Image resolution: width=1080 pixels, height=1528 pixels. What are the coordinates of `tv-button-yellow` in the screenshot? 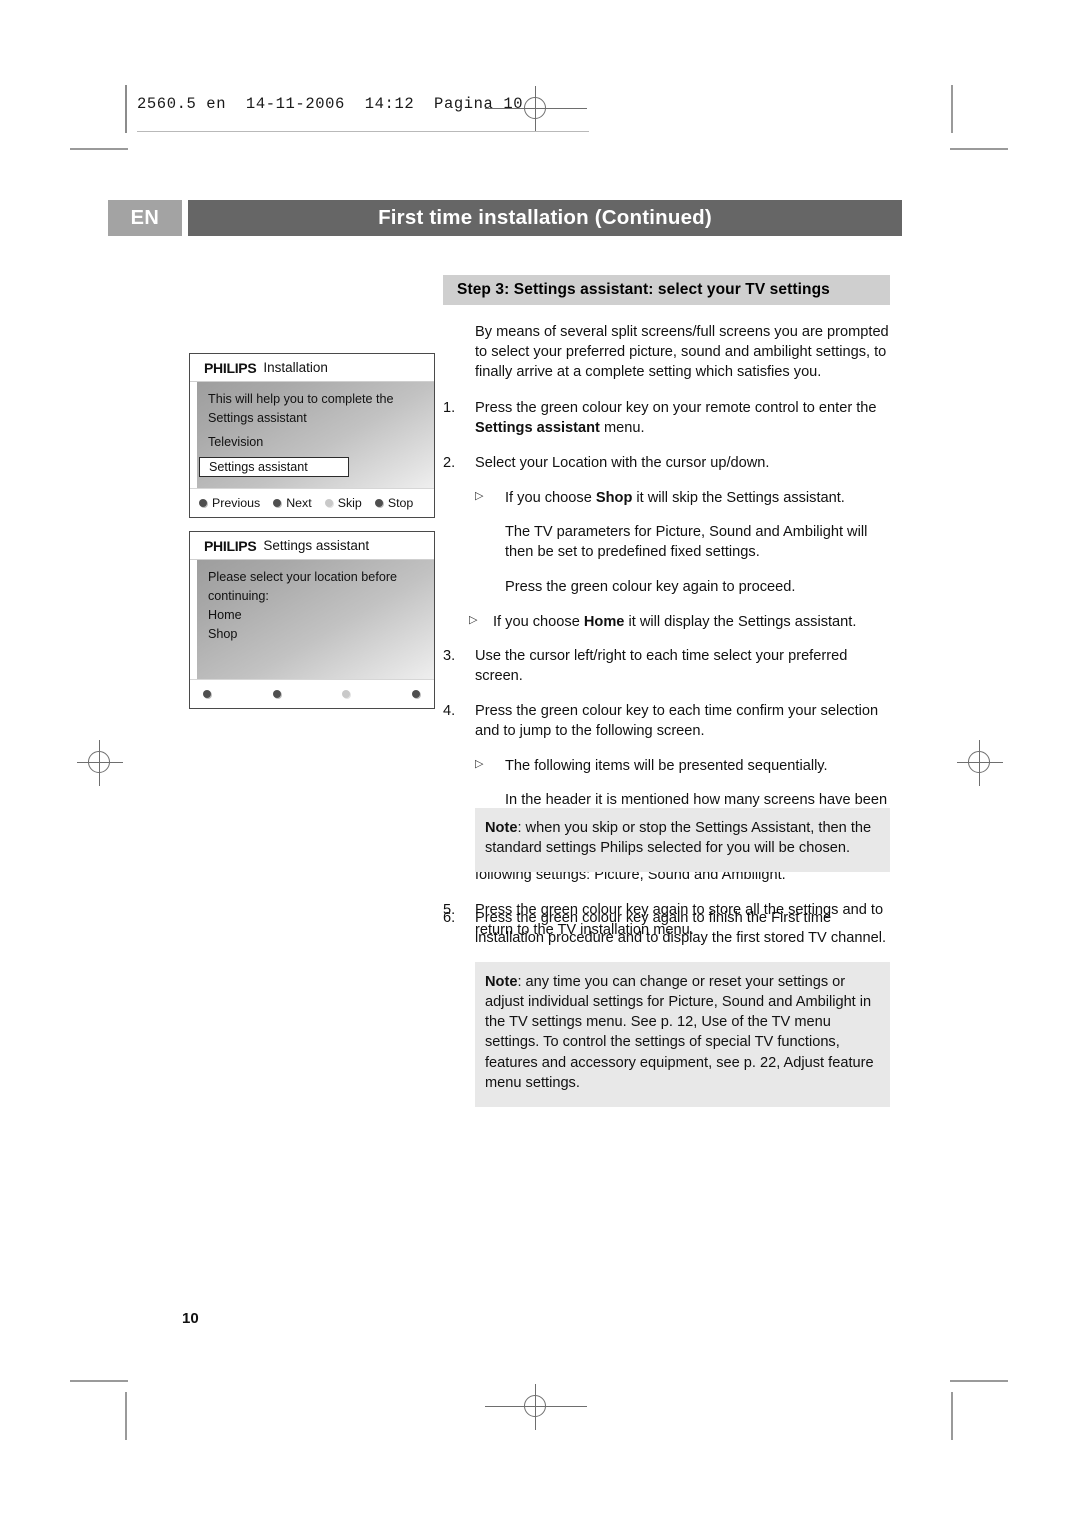 It's located at (348, 694).